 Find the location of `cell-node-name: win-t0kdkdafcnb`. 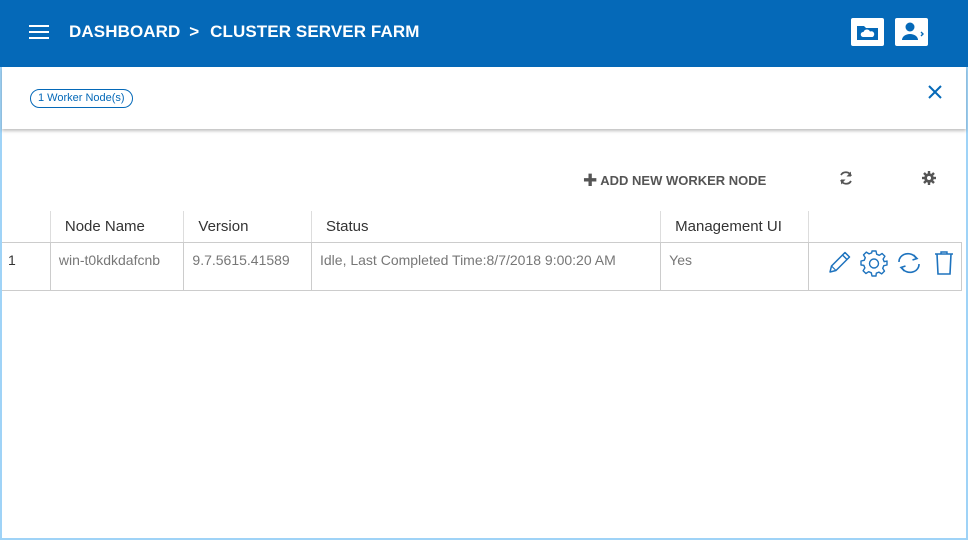

cell-node-name: win-t0kdkdafcnb is located at coordinates (117, 266).